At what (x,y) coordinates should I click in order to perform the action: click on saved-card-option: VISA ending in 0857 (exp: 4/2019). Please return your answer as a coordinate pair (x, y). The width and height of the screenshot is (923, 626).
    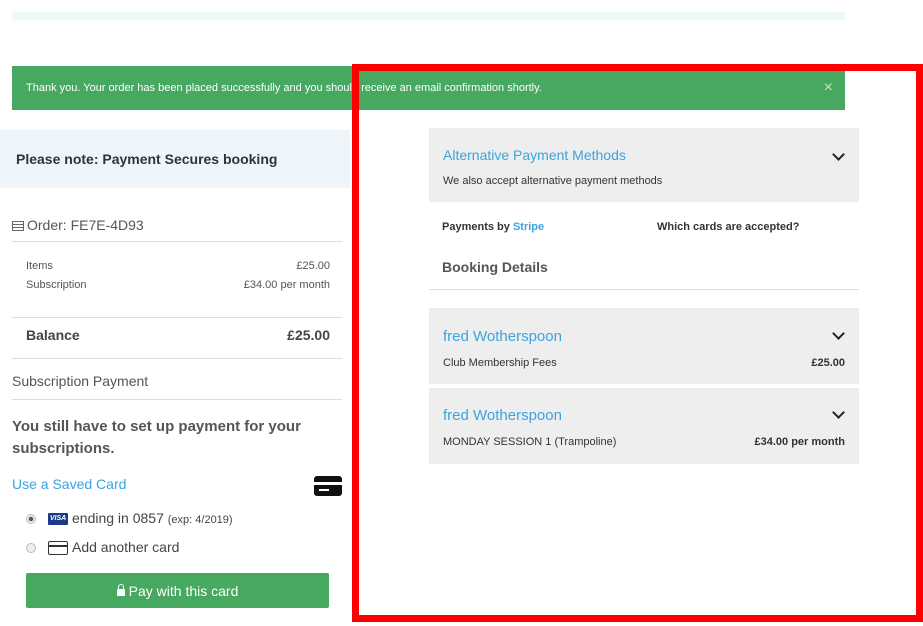
    Looking at the image, I should click on (129, 518).